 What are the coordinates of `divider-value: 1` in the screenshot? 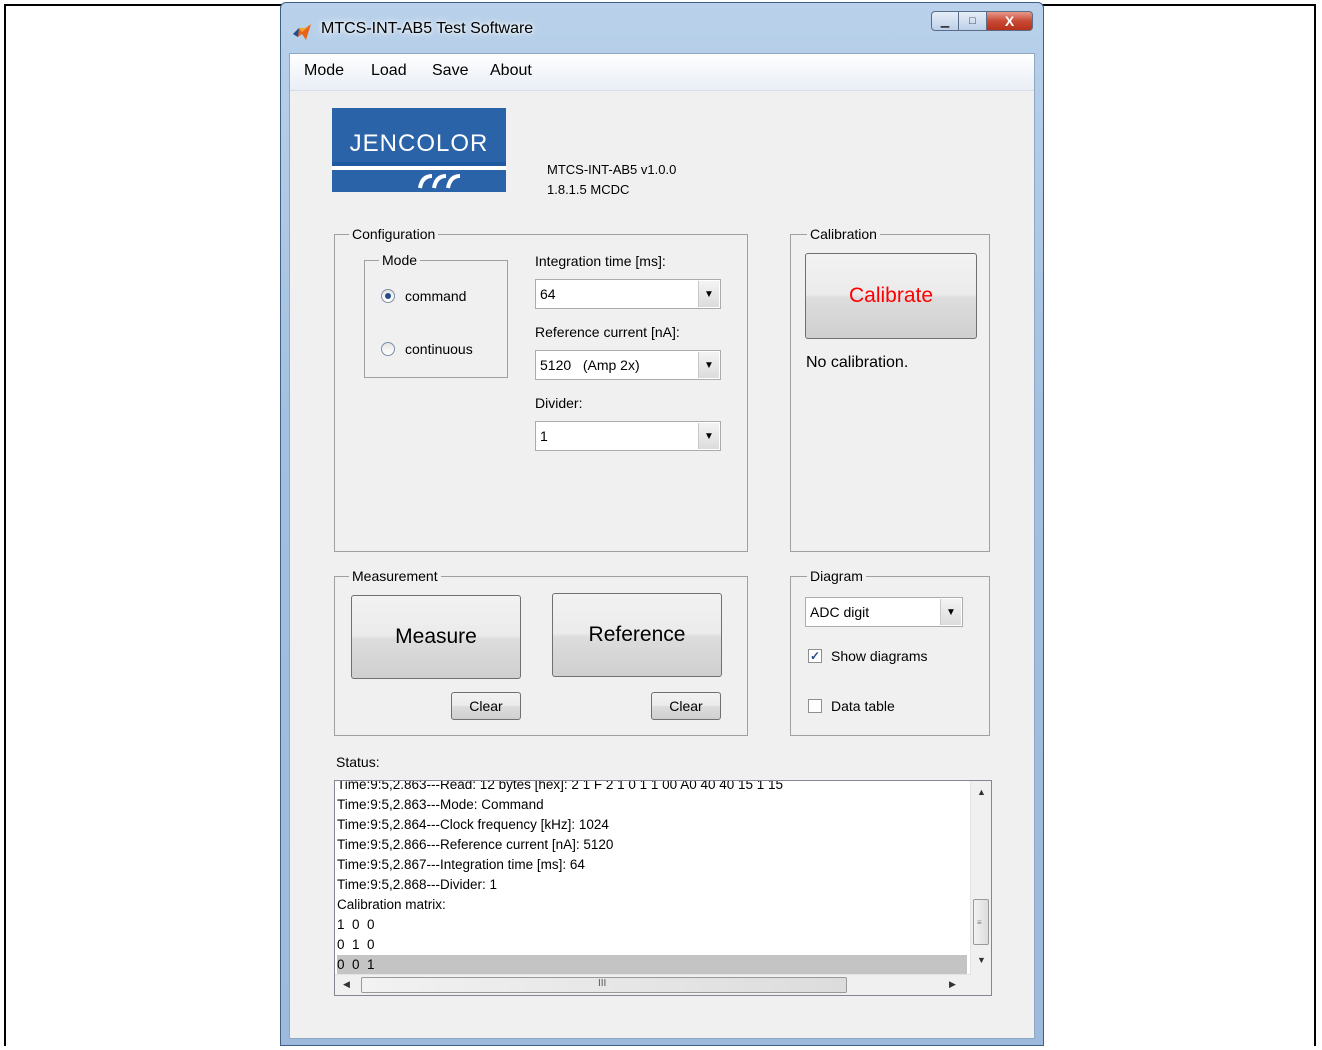 It's located at (544, 436).